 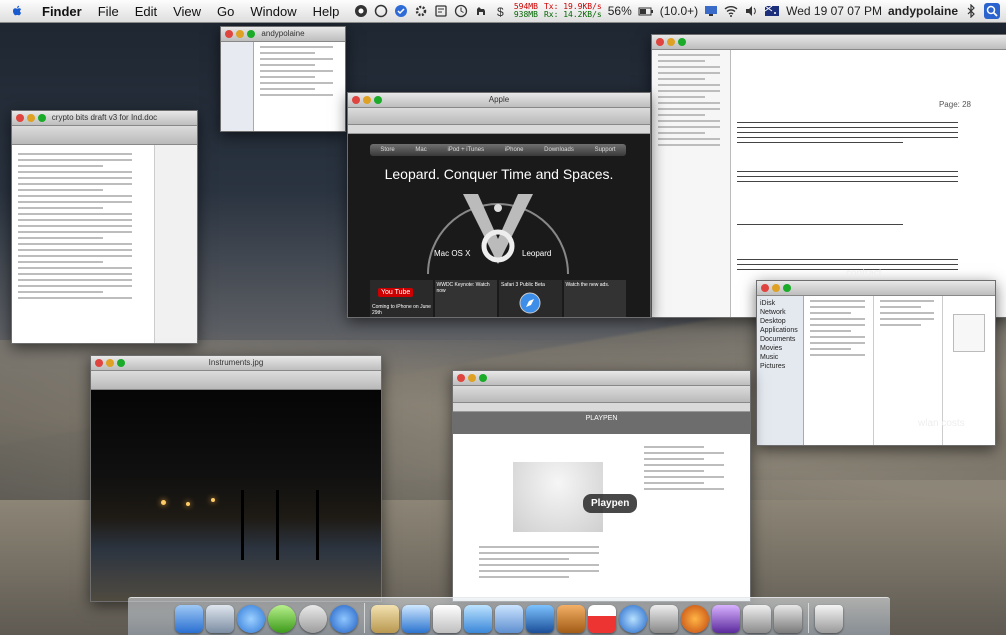 What do you see at coordinates (571, 619) in the screenshot?
I see `guitar-dock-icon` at bounding box center [571, 619].